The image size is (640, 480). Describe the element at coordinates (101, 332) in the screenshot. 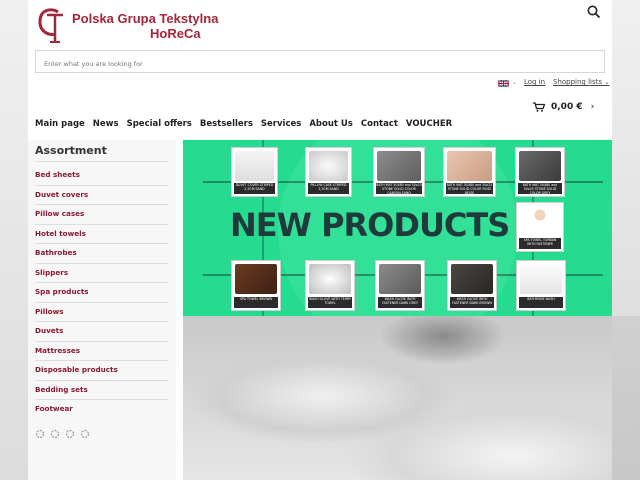

I see `category-duvets: Duvets` at that location.